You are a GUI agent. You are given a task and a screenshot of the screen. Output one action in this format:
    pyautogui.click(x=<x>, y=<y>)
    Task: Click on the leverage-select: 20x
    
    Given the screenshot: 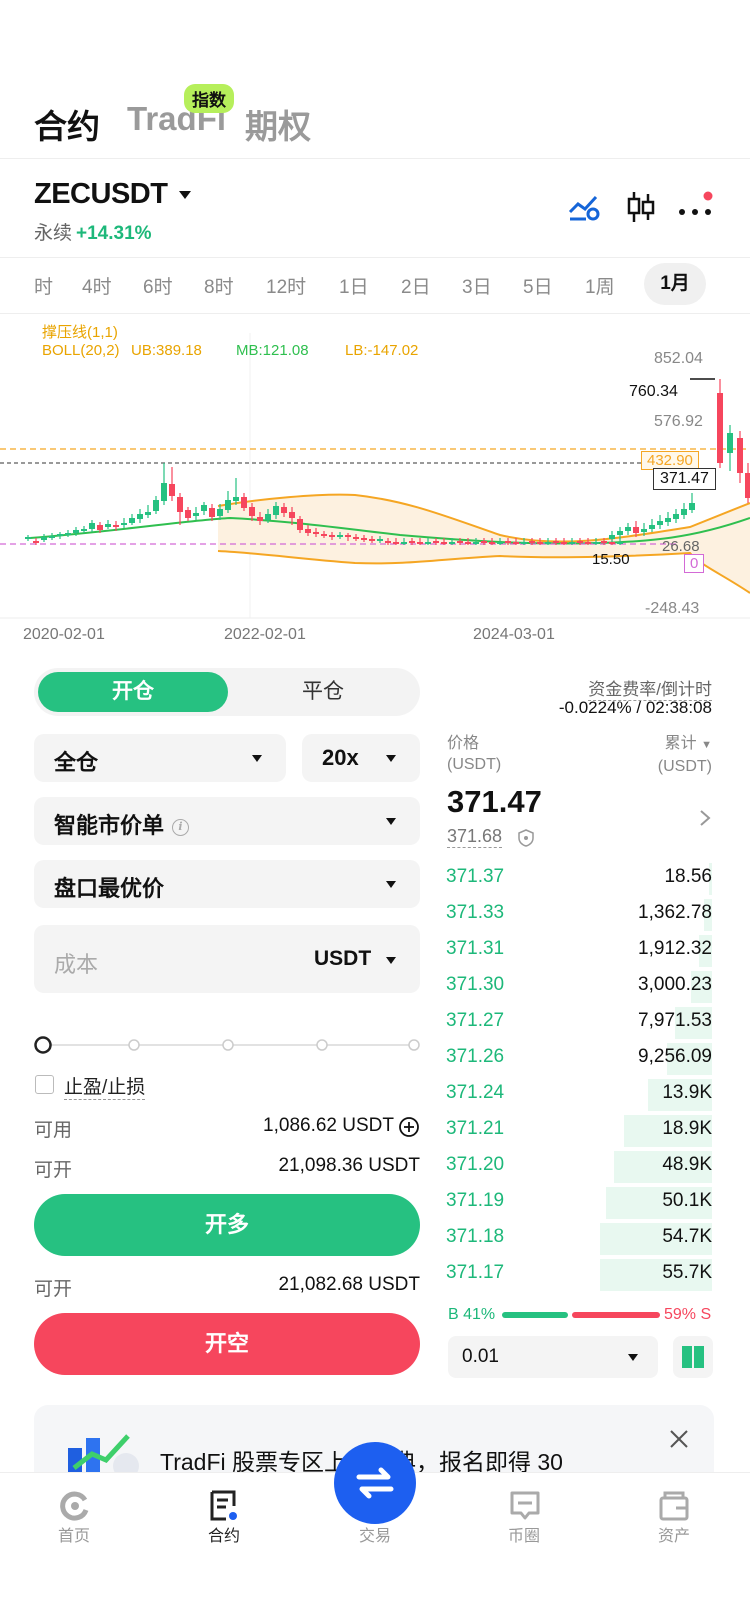 What is the action you would take?
    pyautogui.click(x=361, y=758)
    